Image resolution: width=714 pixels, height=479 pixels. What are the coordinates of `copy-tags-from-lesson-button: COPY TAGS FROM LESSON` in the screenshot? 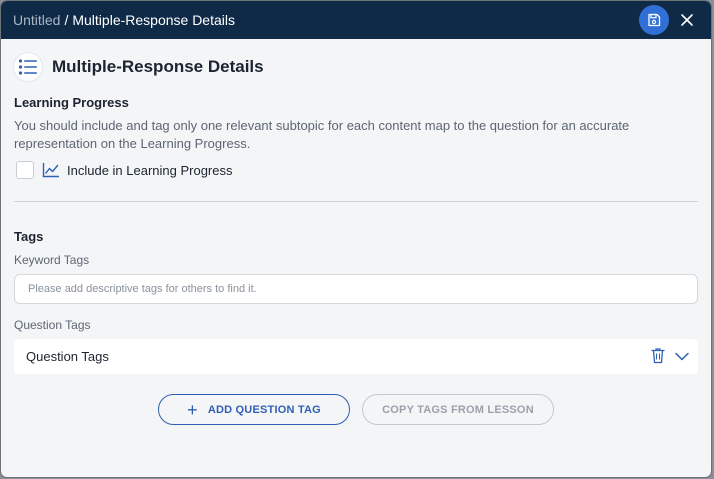 It's located at (458, 409).